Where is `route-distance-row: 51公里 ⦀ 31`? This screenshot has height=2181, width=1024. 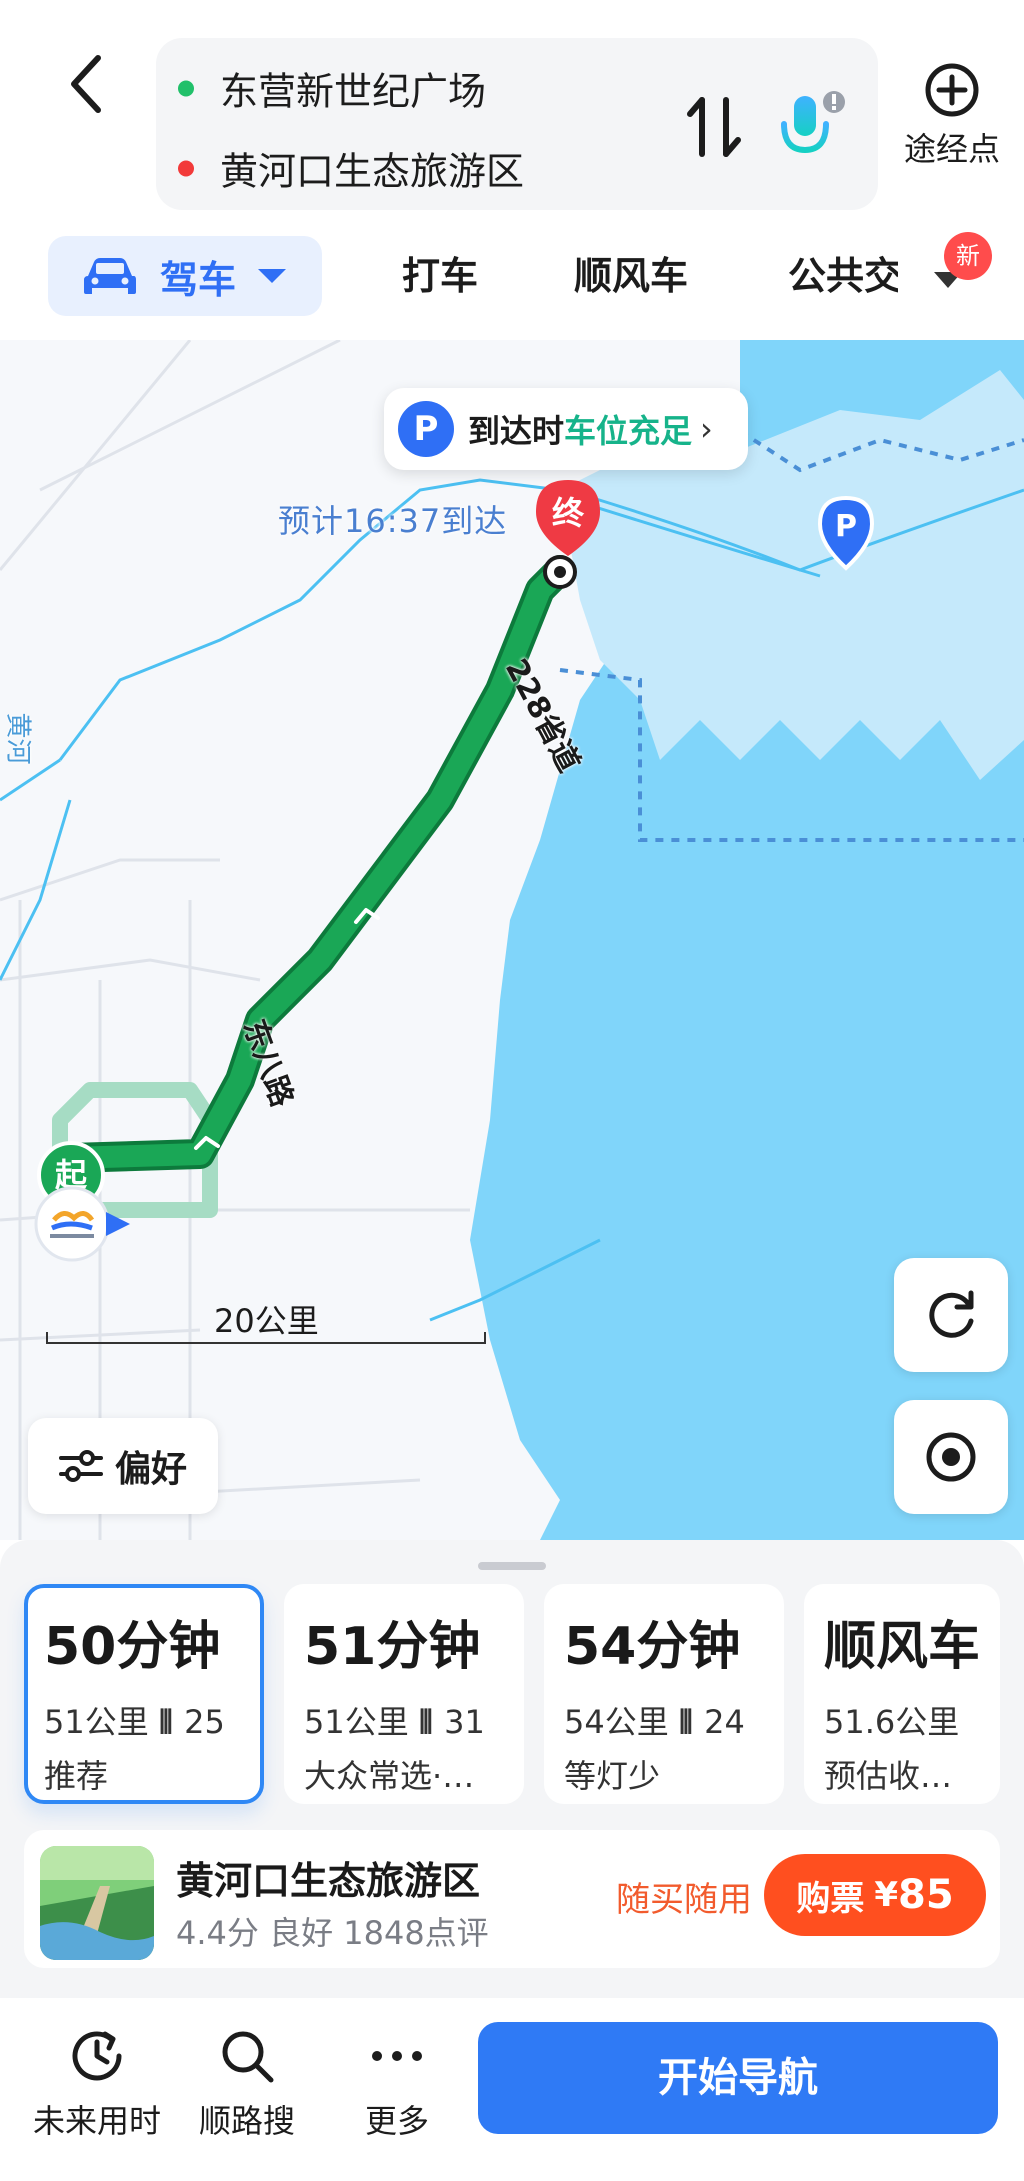 route-distance-row: 51公里 ⦀ 31 is located at coordinates (404, 1720).